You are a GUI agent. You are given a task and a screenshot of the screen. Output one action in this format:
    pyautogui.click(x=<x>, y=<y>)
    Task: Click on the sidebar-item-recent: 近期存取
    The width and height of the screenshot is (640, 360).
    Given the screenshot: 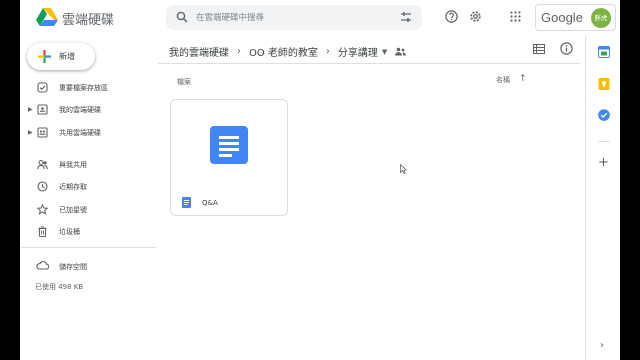 What is the action you would take?
    pyautogui.click(x=89, y=187)
    